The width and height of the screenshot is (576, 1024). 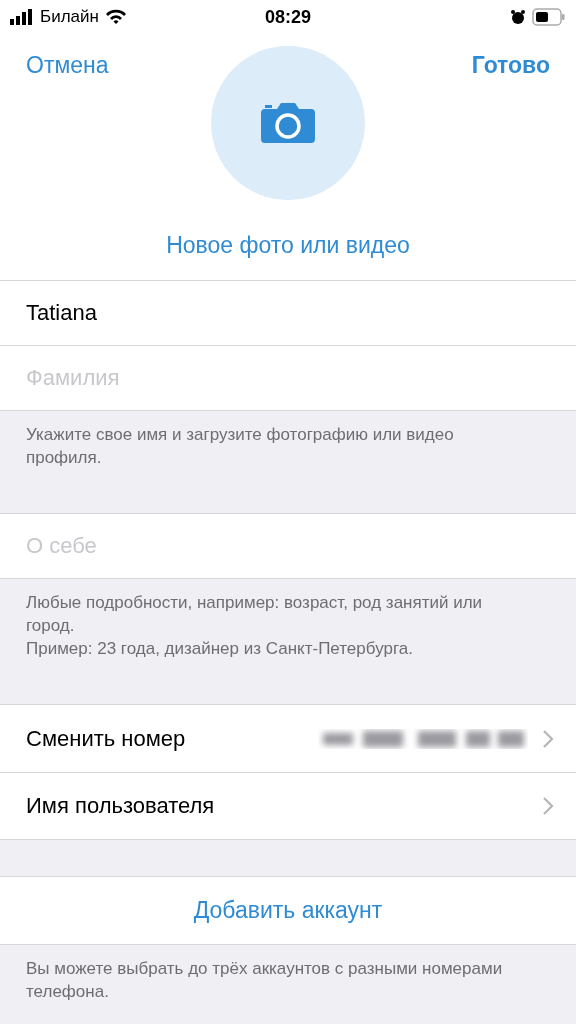 I want to click on bio-hint: Любые подробности, например: возраст, род занятий или город. Пример: 23 года, дизайнер из Санкт-Петербурга., so click(x=254, y=625).